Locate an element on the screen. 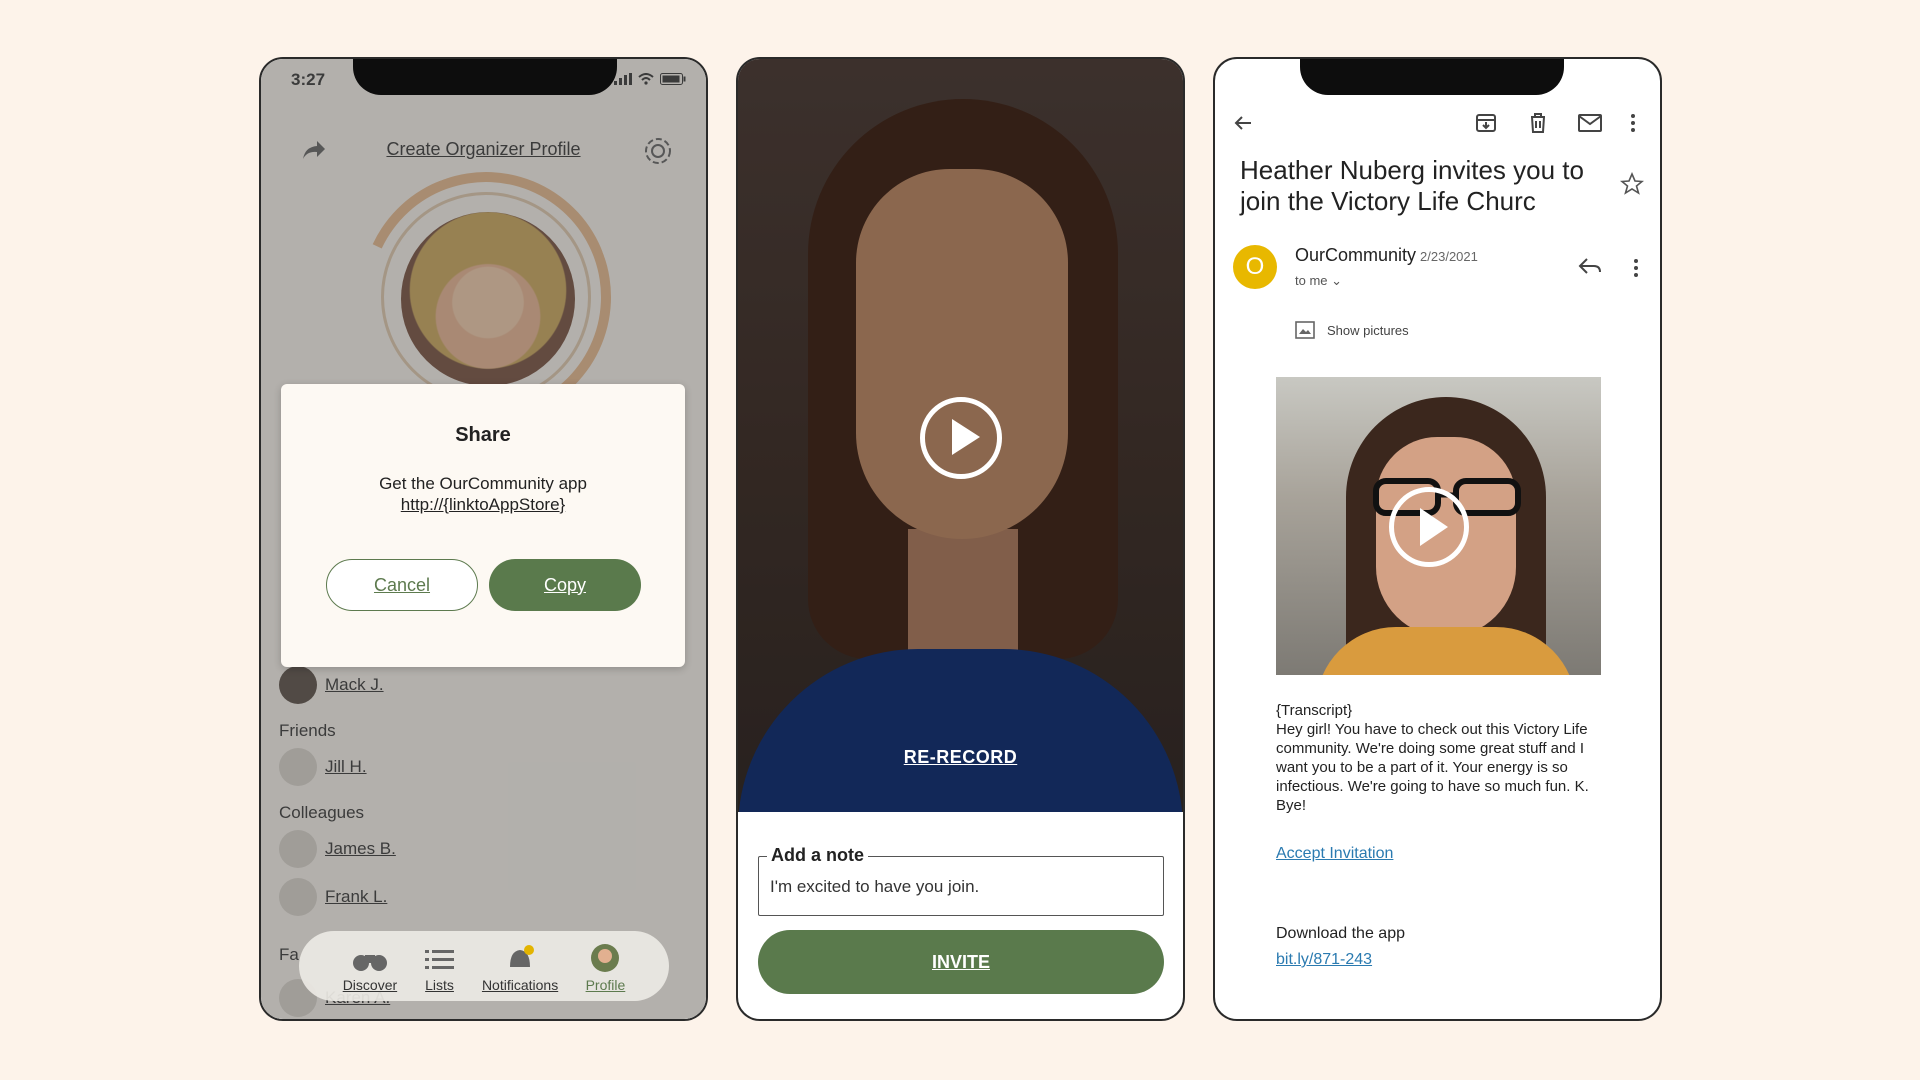 Image resolution: width=1920 pixels, height=1080 pixels. bottom-tab-bar: Discover Lists Notifications Profile is located at coordinates (484, 966).